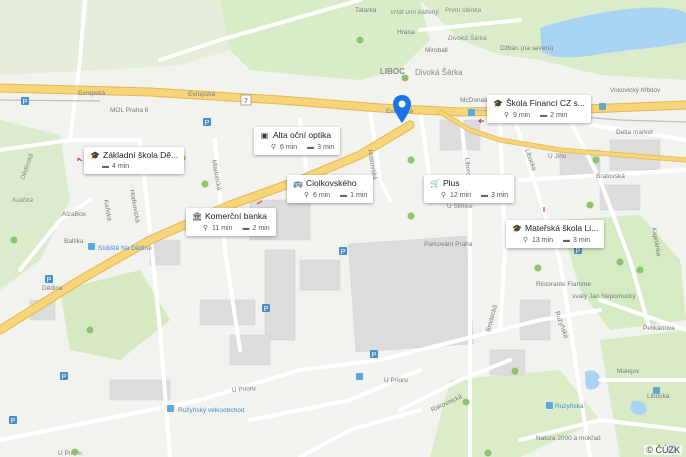  I want to click on location-pin-icon, so click(402, 111).